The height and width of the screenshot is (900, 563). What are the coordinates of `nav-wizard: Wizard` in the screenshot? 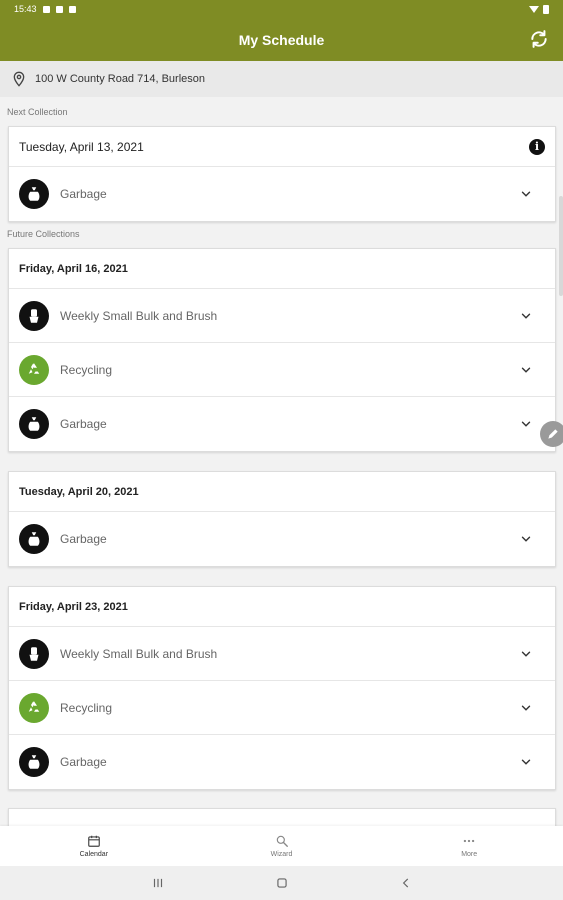 It's located at (282, 846).